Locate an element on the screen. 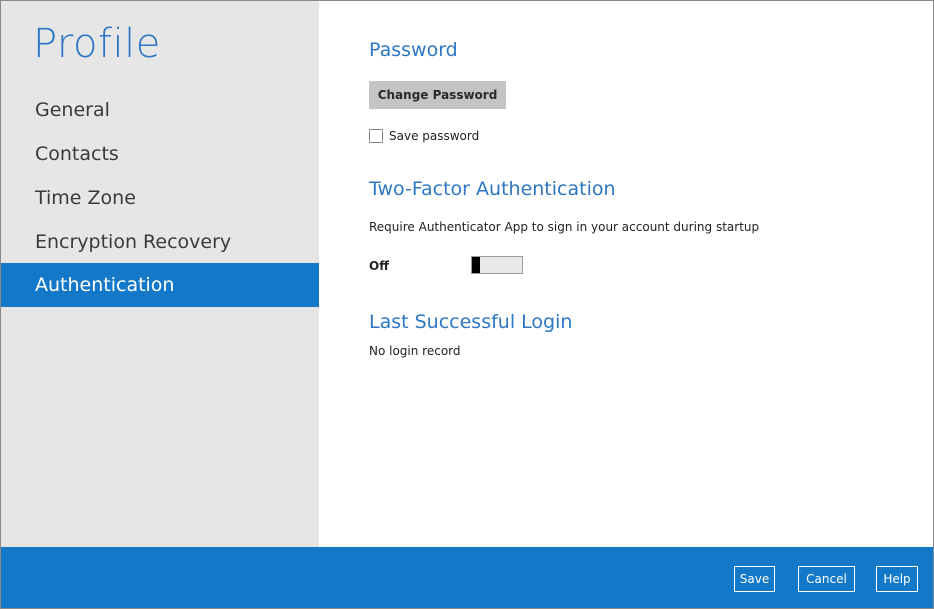 The width and height of the screenshot is (934, 609). footer-bar: Save Cancel Help is located at coordinates (467, 577).